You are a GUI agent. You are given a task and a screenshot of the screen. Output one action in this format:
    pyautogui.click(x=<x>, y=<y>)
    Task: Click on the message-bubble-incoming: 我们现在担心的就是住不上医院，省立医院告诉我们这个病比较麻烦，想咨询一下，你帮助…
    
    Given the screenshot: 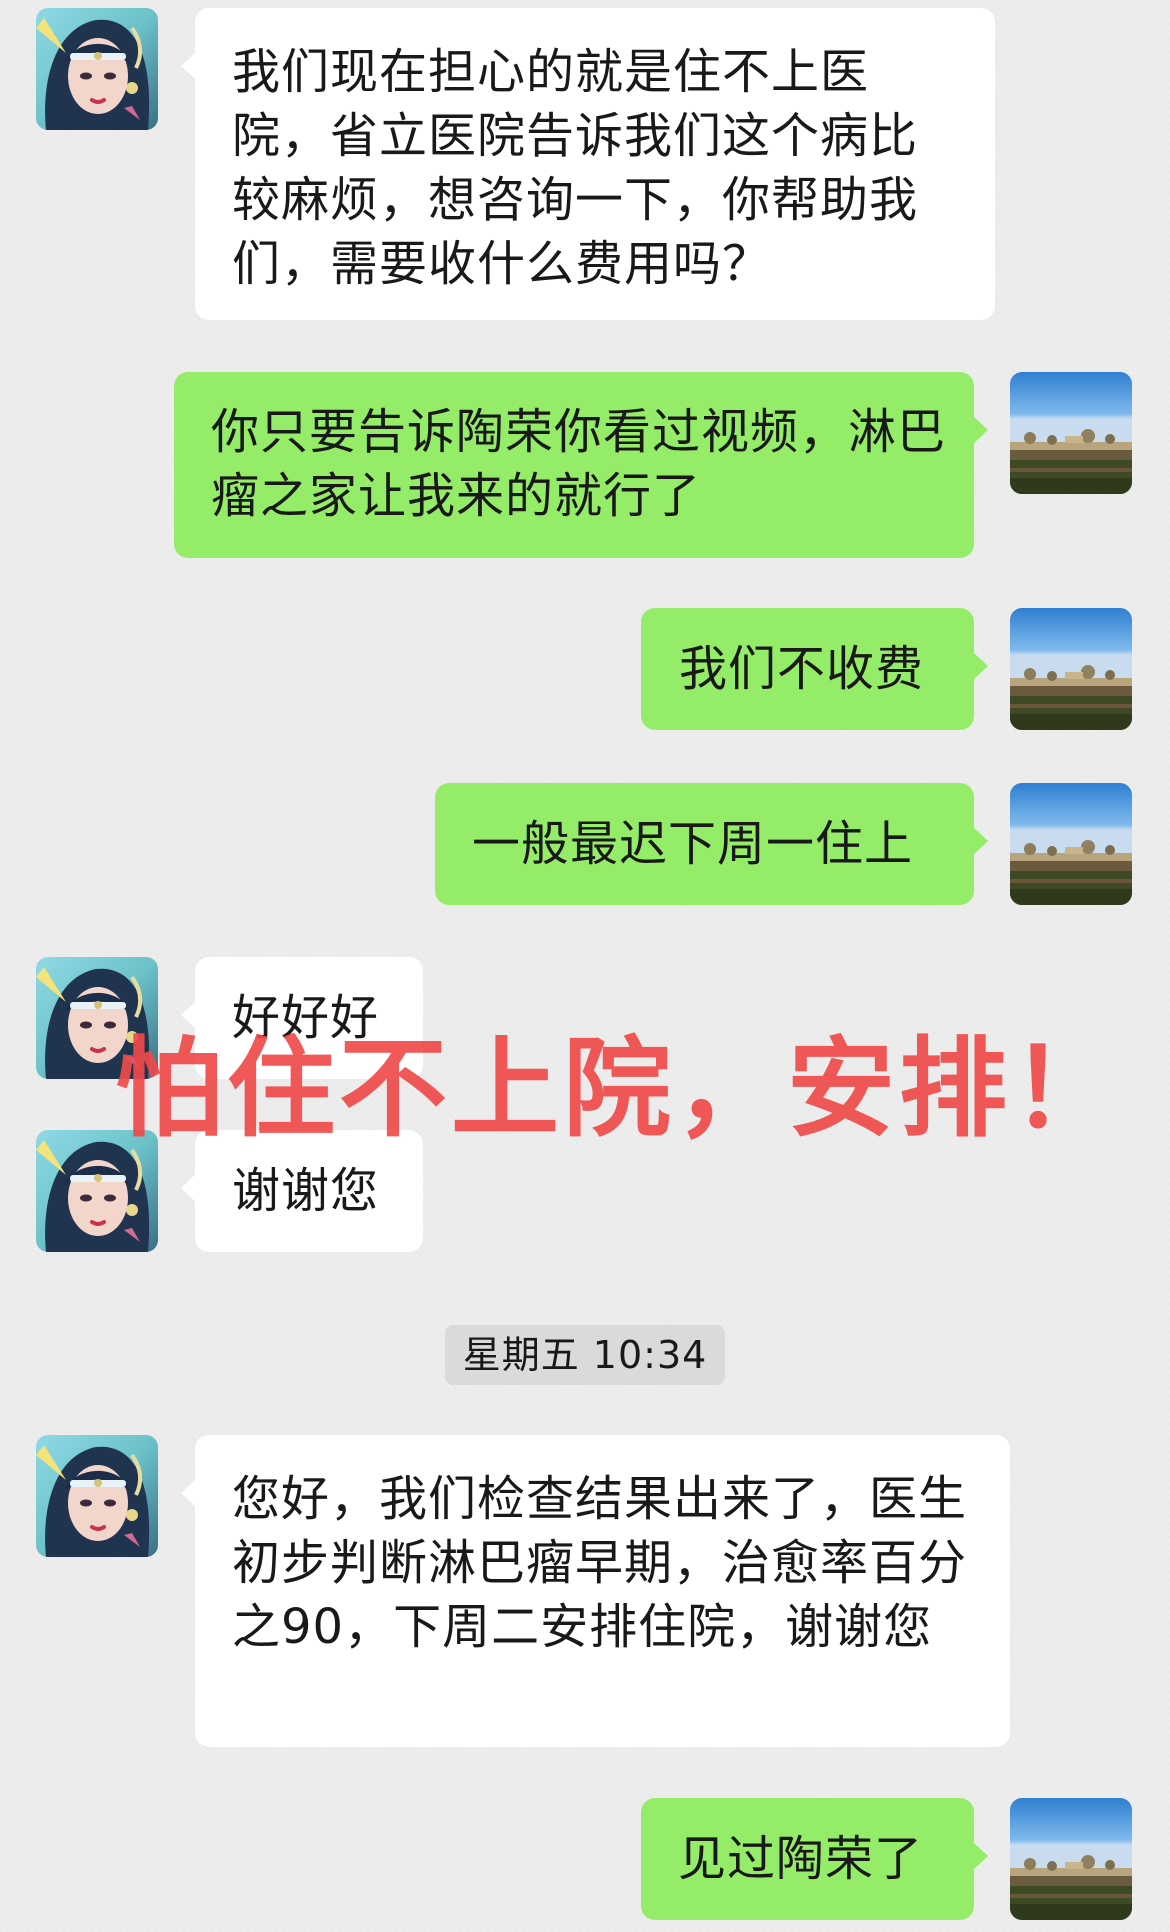 What is the action you would take?
    pyautogui.click(x=588, y=164)
    